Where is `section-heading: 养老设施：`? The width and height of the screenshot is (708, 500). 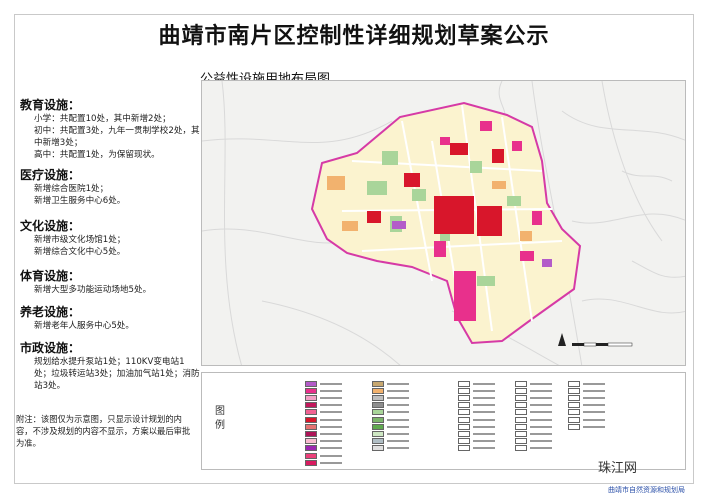
section-heading: 养老设施： is located at coordinates (110, 311).